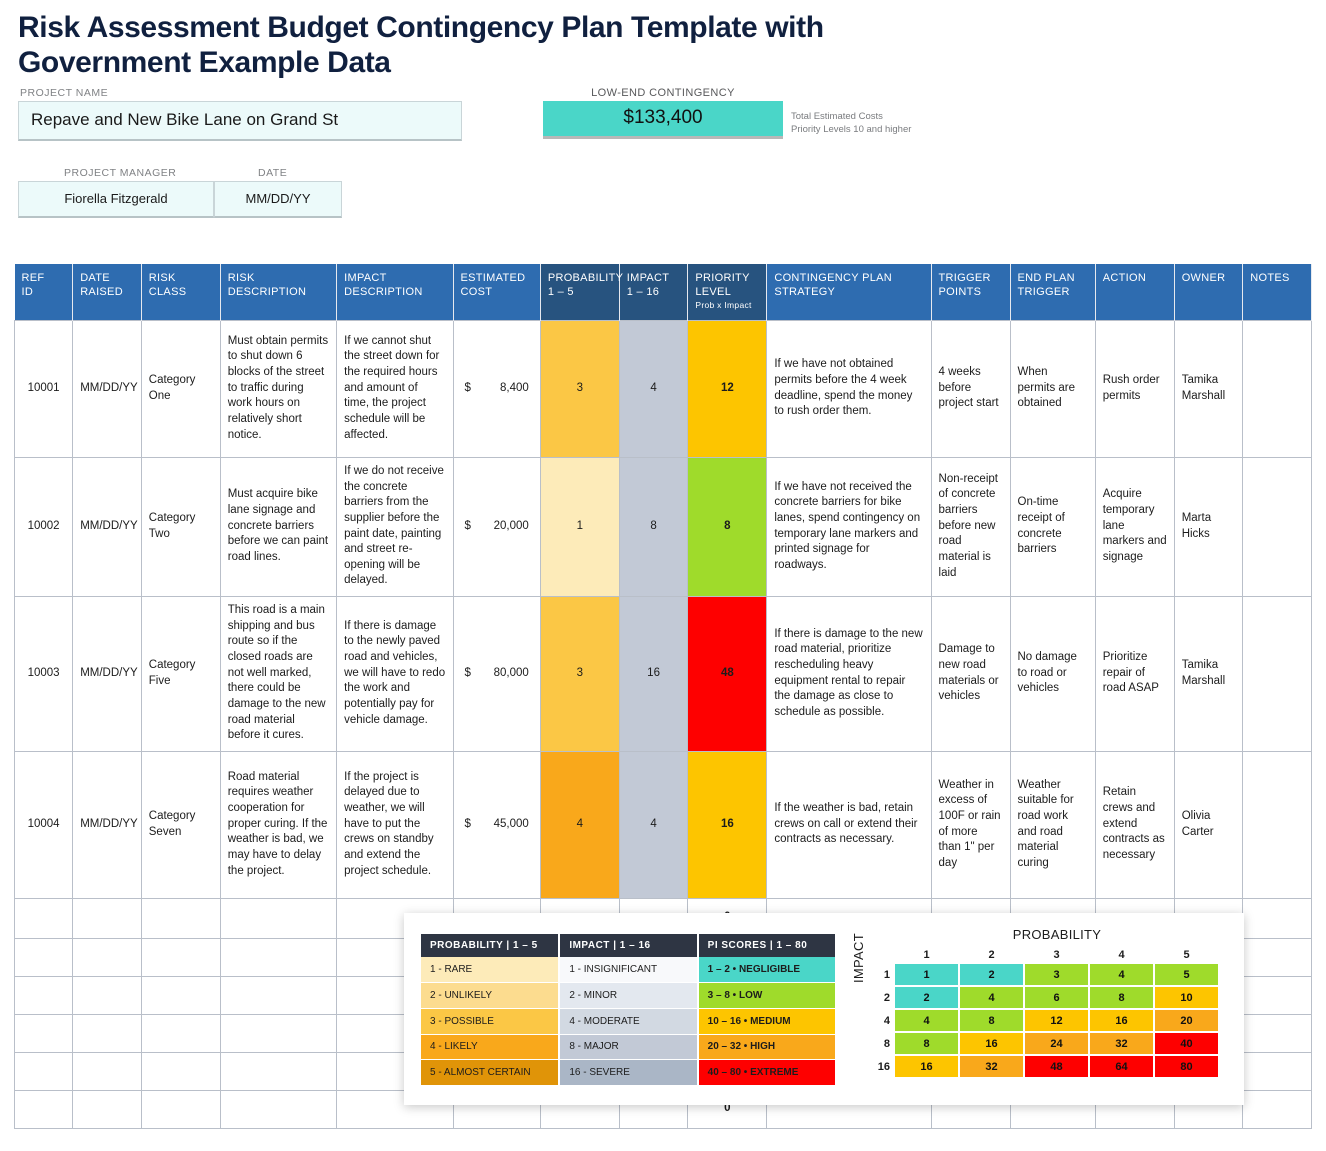  I want to click on cell-risk-class: Category Five, so click(180, 673).